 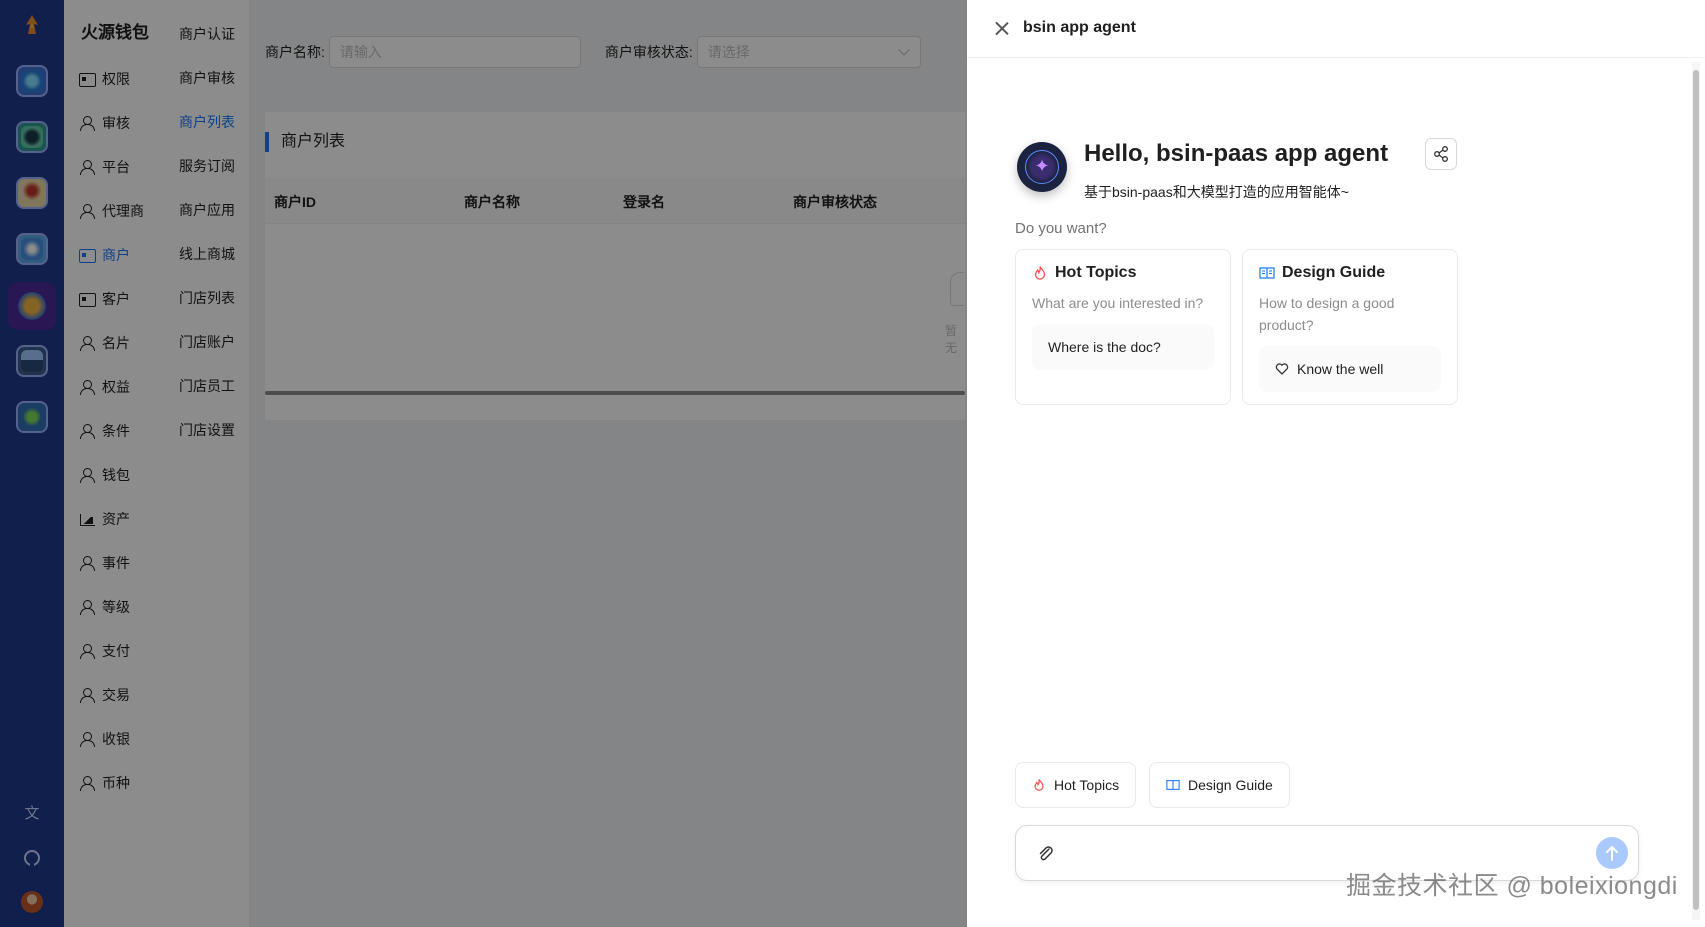 I want to click on scrollbar-thumb, so click(x=1696, y=490).